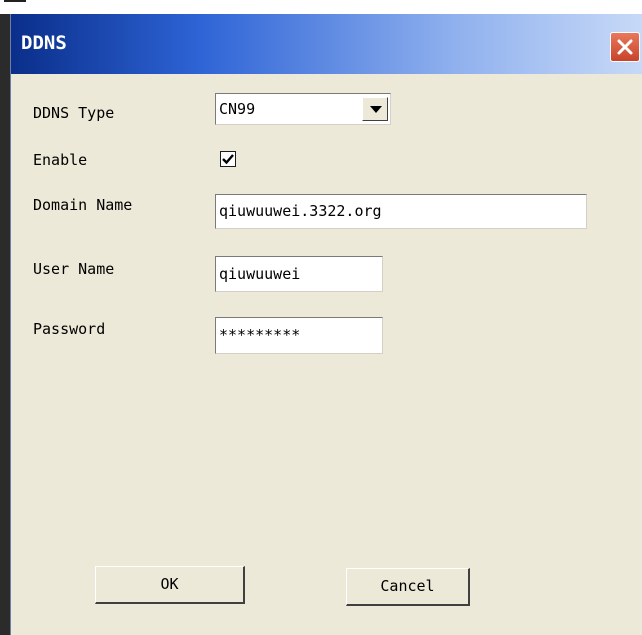 Image resolution: width=642 pixels, height=635 pixels. Describe the element at coordinates (44, 43) in the screenshot. I see `dialog-title: DDNS` at that location.